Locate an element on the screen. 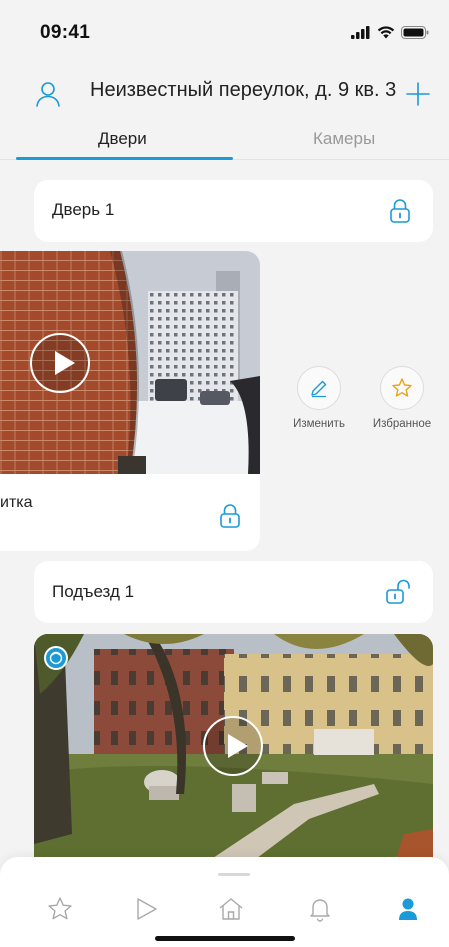 Image resolution: width=449 pixels, height=947 pixels. favorite-button is located at coordinates (402, 388).